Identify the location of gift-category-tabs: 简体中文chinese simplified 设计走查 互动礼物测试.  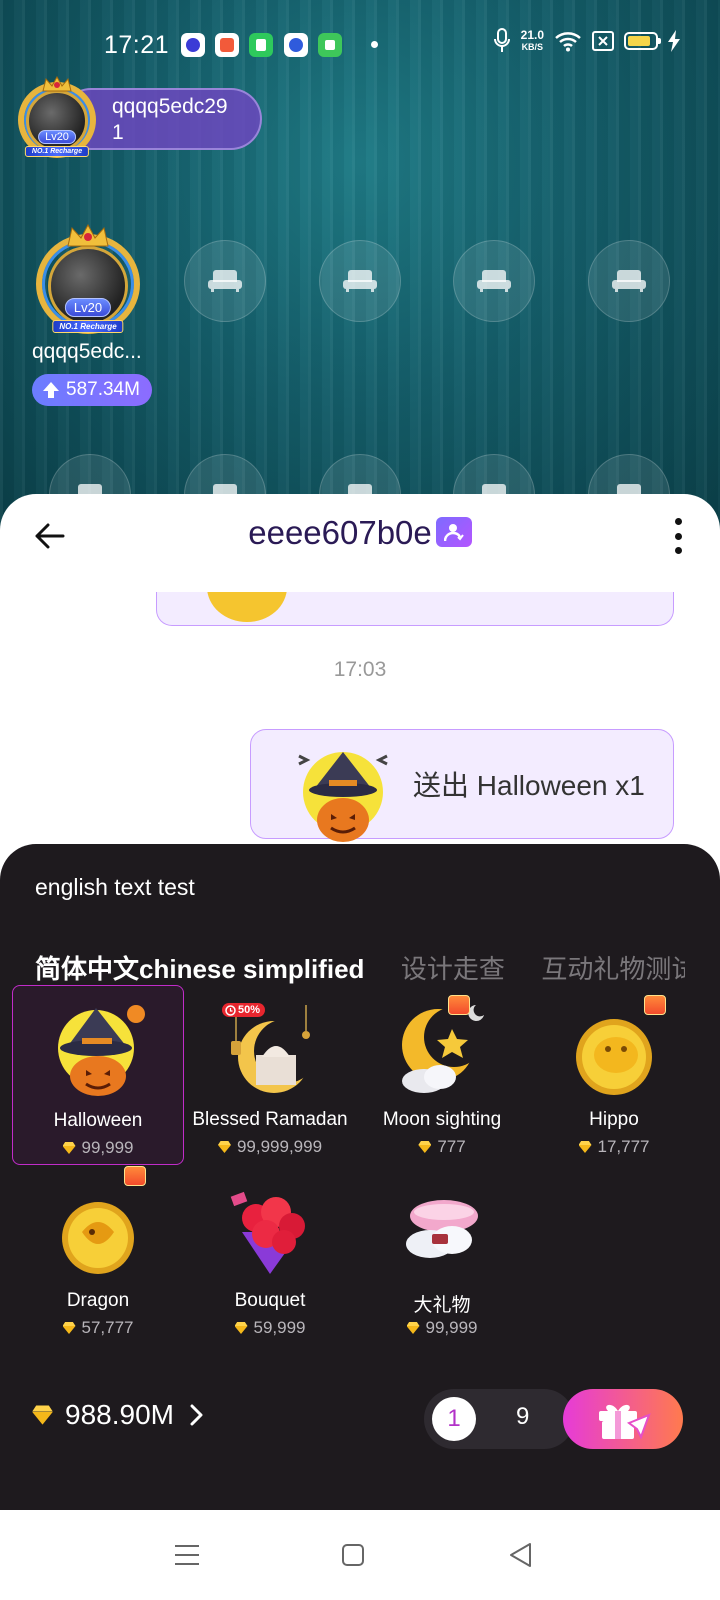
(360, 969).